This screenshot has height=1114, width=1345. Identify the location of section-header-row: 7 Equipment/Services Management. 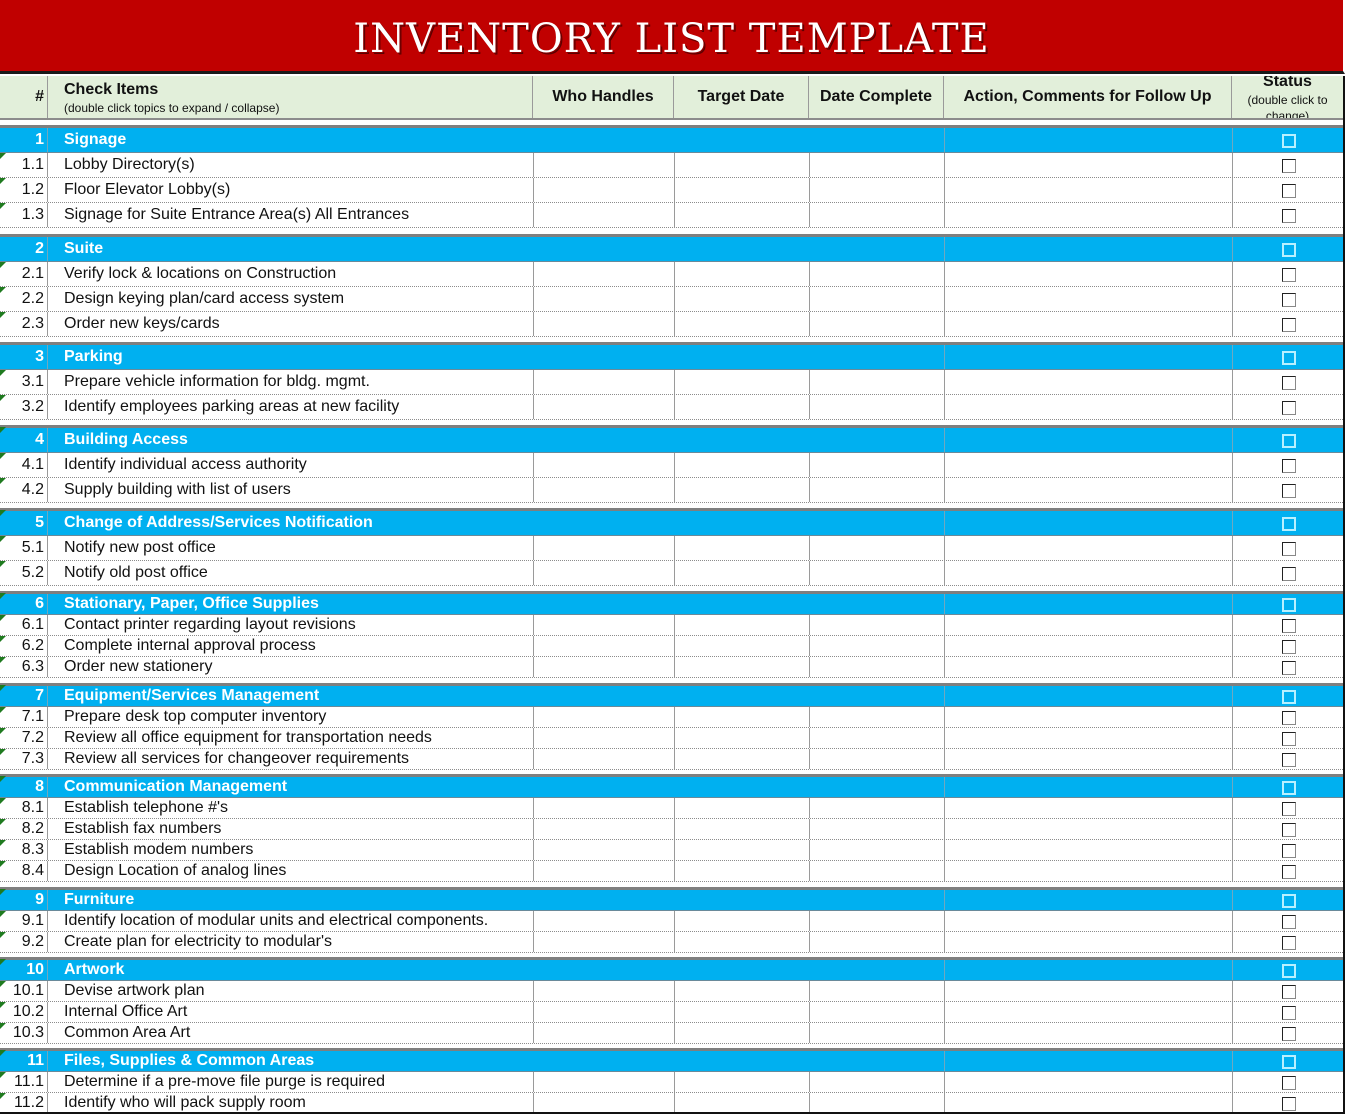
(671, 695).